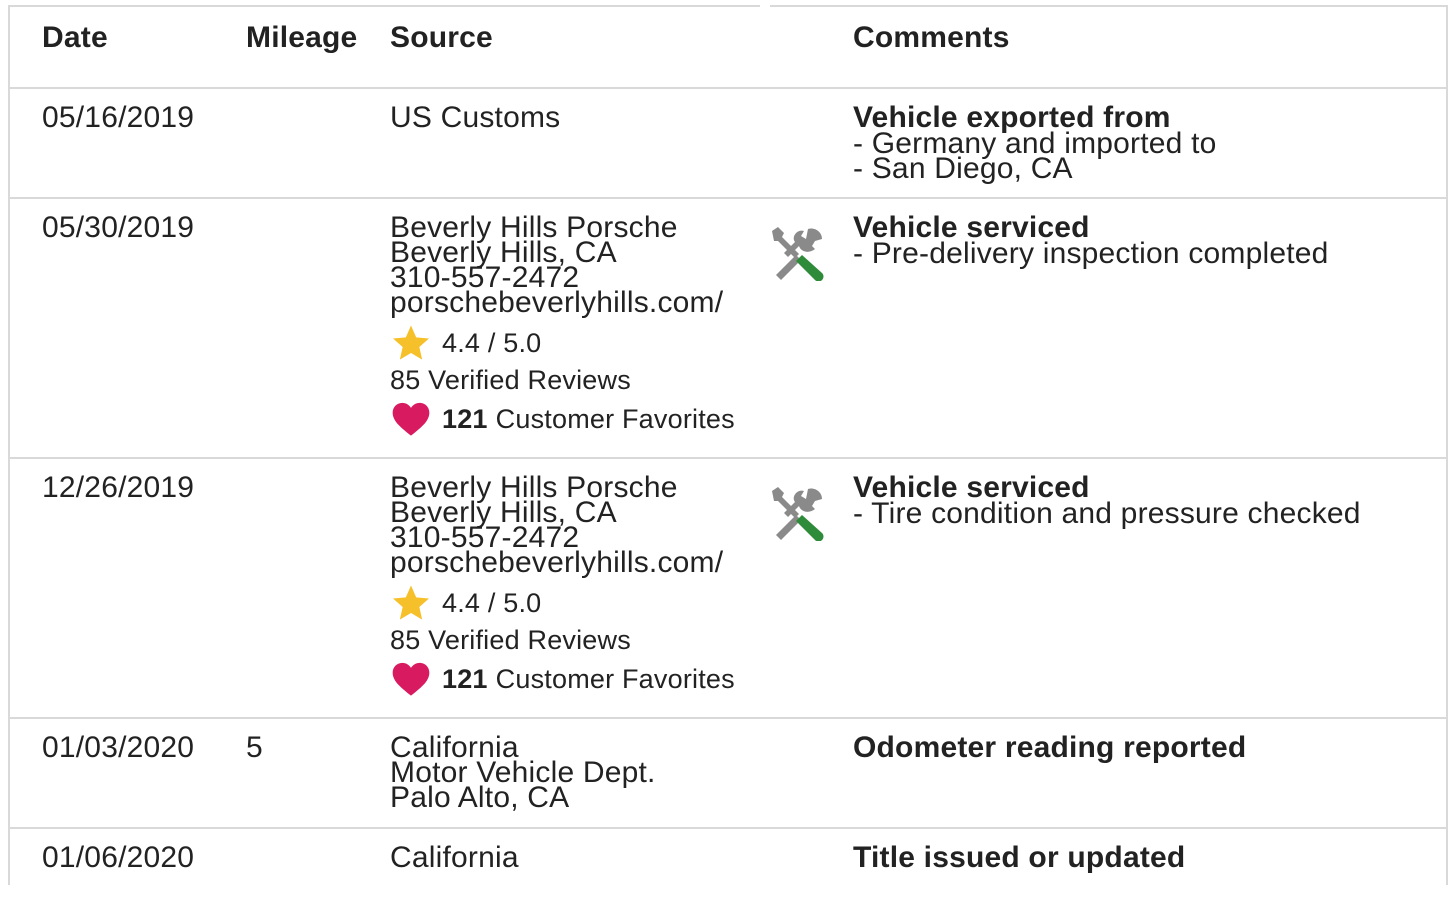 The width and height of the screenshot is (1455, 909). I want to click on row-date: 01/03/2020, so click(118, 747).